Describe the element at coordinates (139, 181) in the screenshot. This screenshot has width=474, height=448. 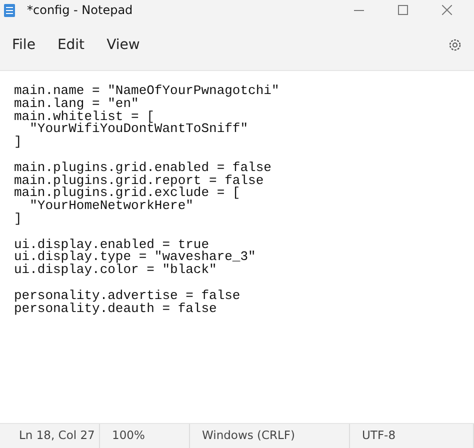
I see `code-line: main.plugins.grid.report = false` at that location.